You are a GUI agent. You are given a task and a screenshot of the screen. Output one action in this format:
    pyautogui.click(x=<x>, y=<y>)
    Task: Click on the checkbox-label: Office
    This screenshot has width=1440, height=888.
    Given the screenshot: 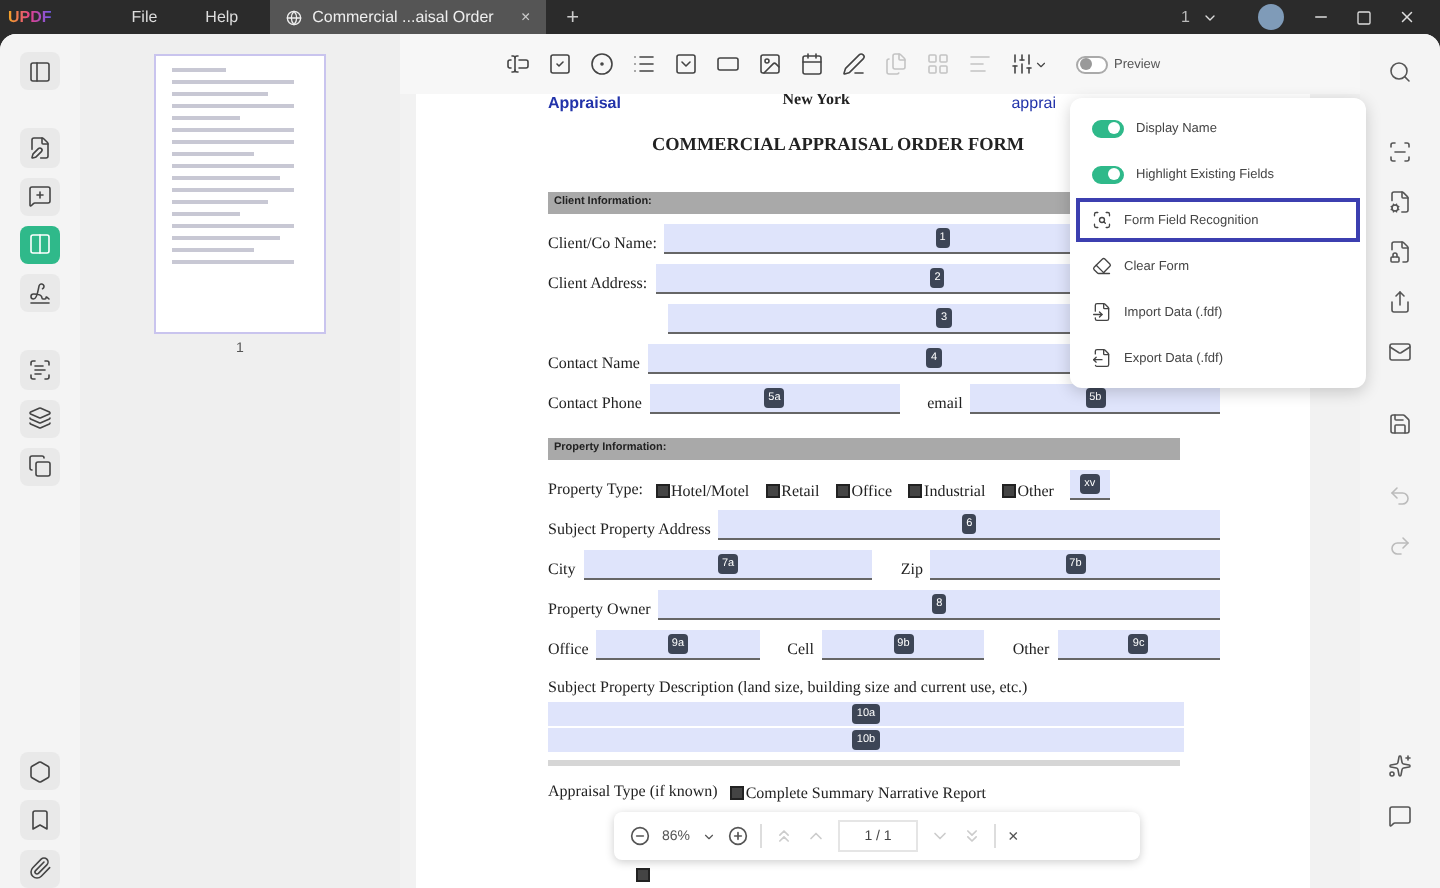 What is the action you would take?
    pyautogui.click(x=872, y=491)
    